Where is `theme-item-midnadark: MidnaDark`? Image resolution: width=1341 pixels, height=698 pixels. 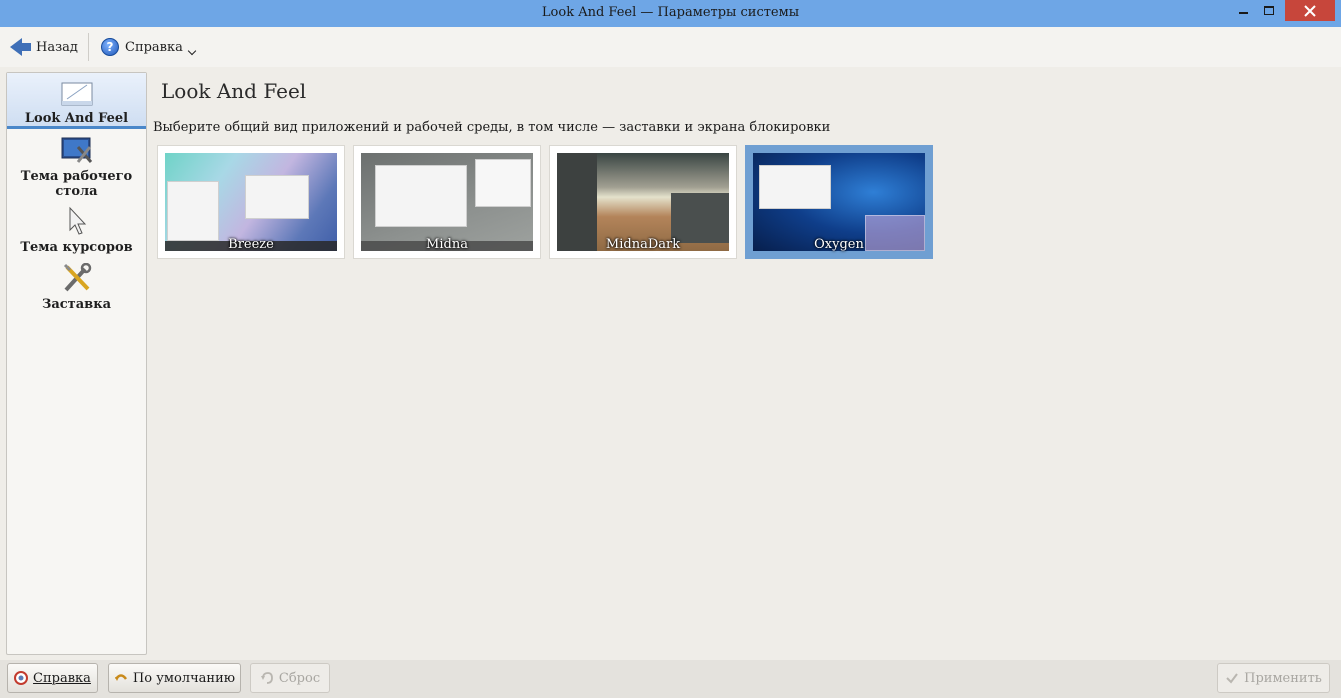
theme-item-midnadark: MidnaDark is located at coordinates (643, 202).